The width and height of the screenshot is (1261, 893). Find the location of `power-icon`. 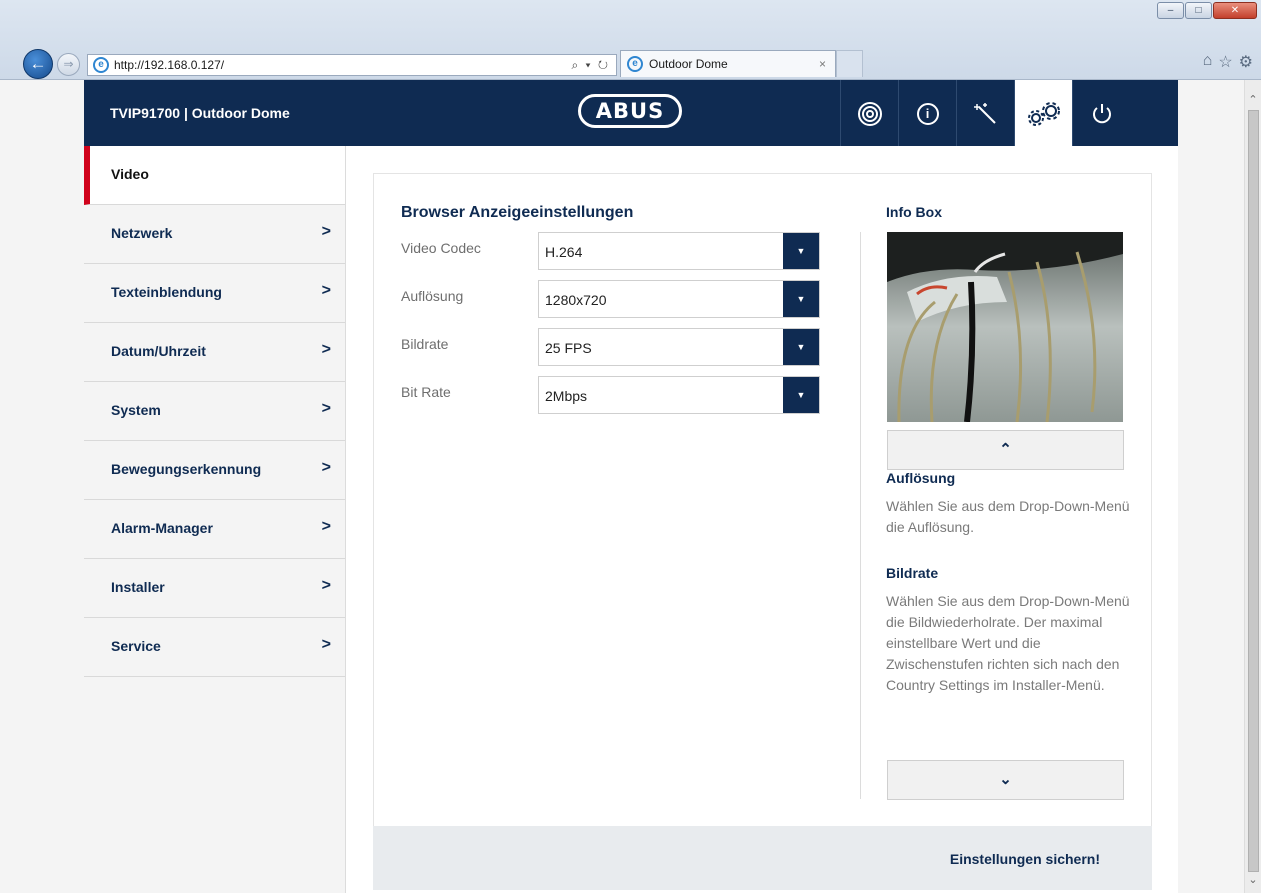

power-icon is located at coordinates (1101, 113).